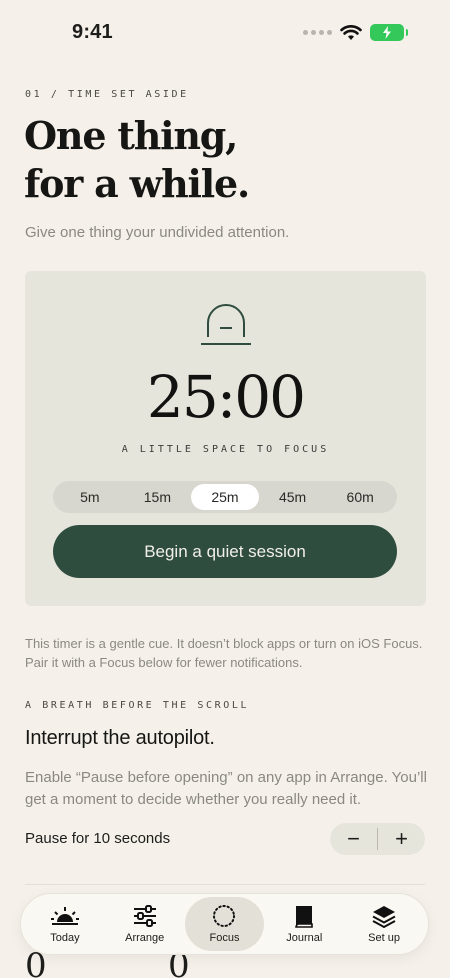 Image resolution: width=450 pixels, height=978 pixels. What do you see at coordinates (226, 397) in the screenshot?
I see `timer-display: 25:00` at bounding box center [226, 397].